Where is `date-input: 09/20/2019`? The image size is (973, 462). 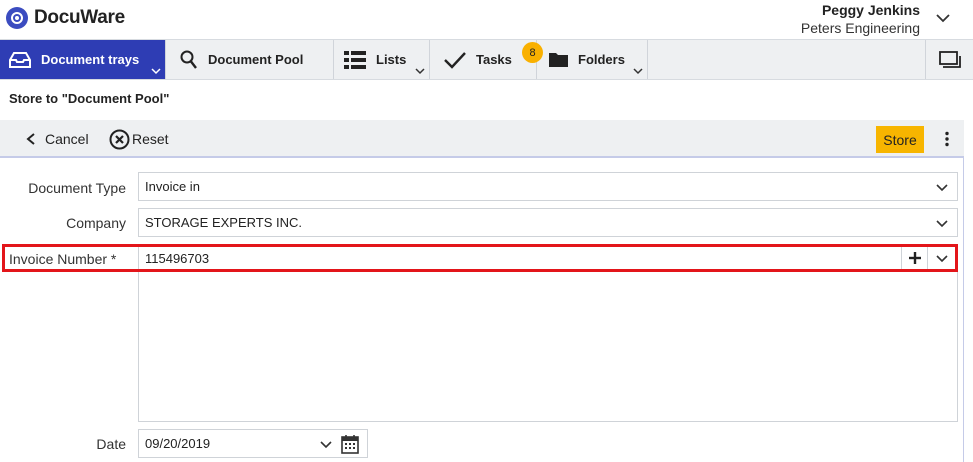 date-input: 09/20/2019 is located at coordinates (253, 443).